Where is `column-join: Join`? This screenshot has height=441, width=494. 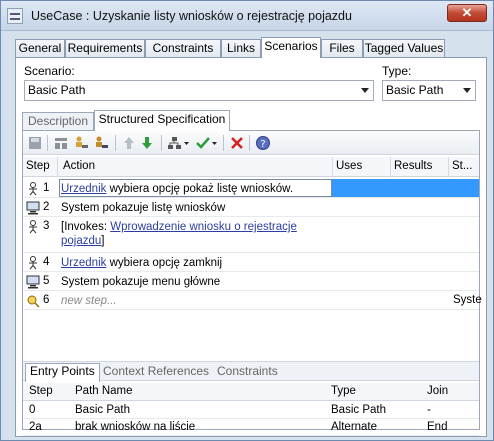
column-join: Join is located at coordinates (437, 391).